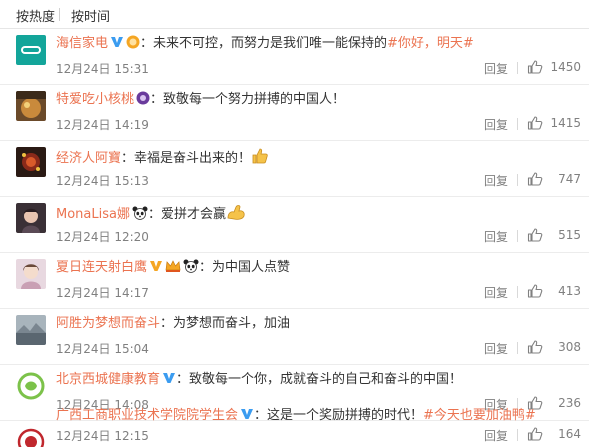 Image resolution: width=589 pixels, height=447 pixels. Describe the element at coordinates (569, 434) in the screenshot. I see `like-count: 164` at that location.